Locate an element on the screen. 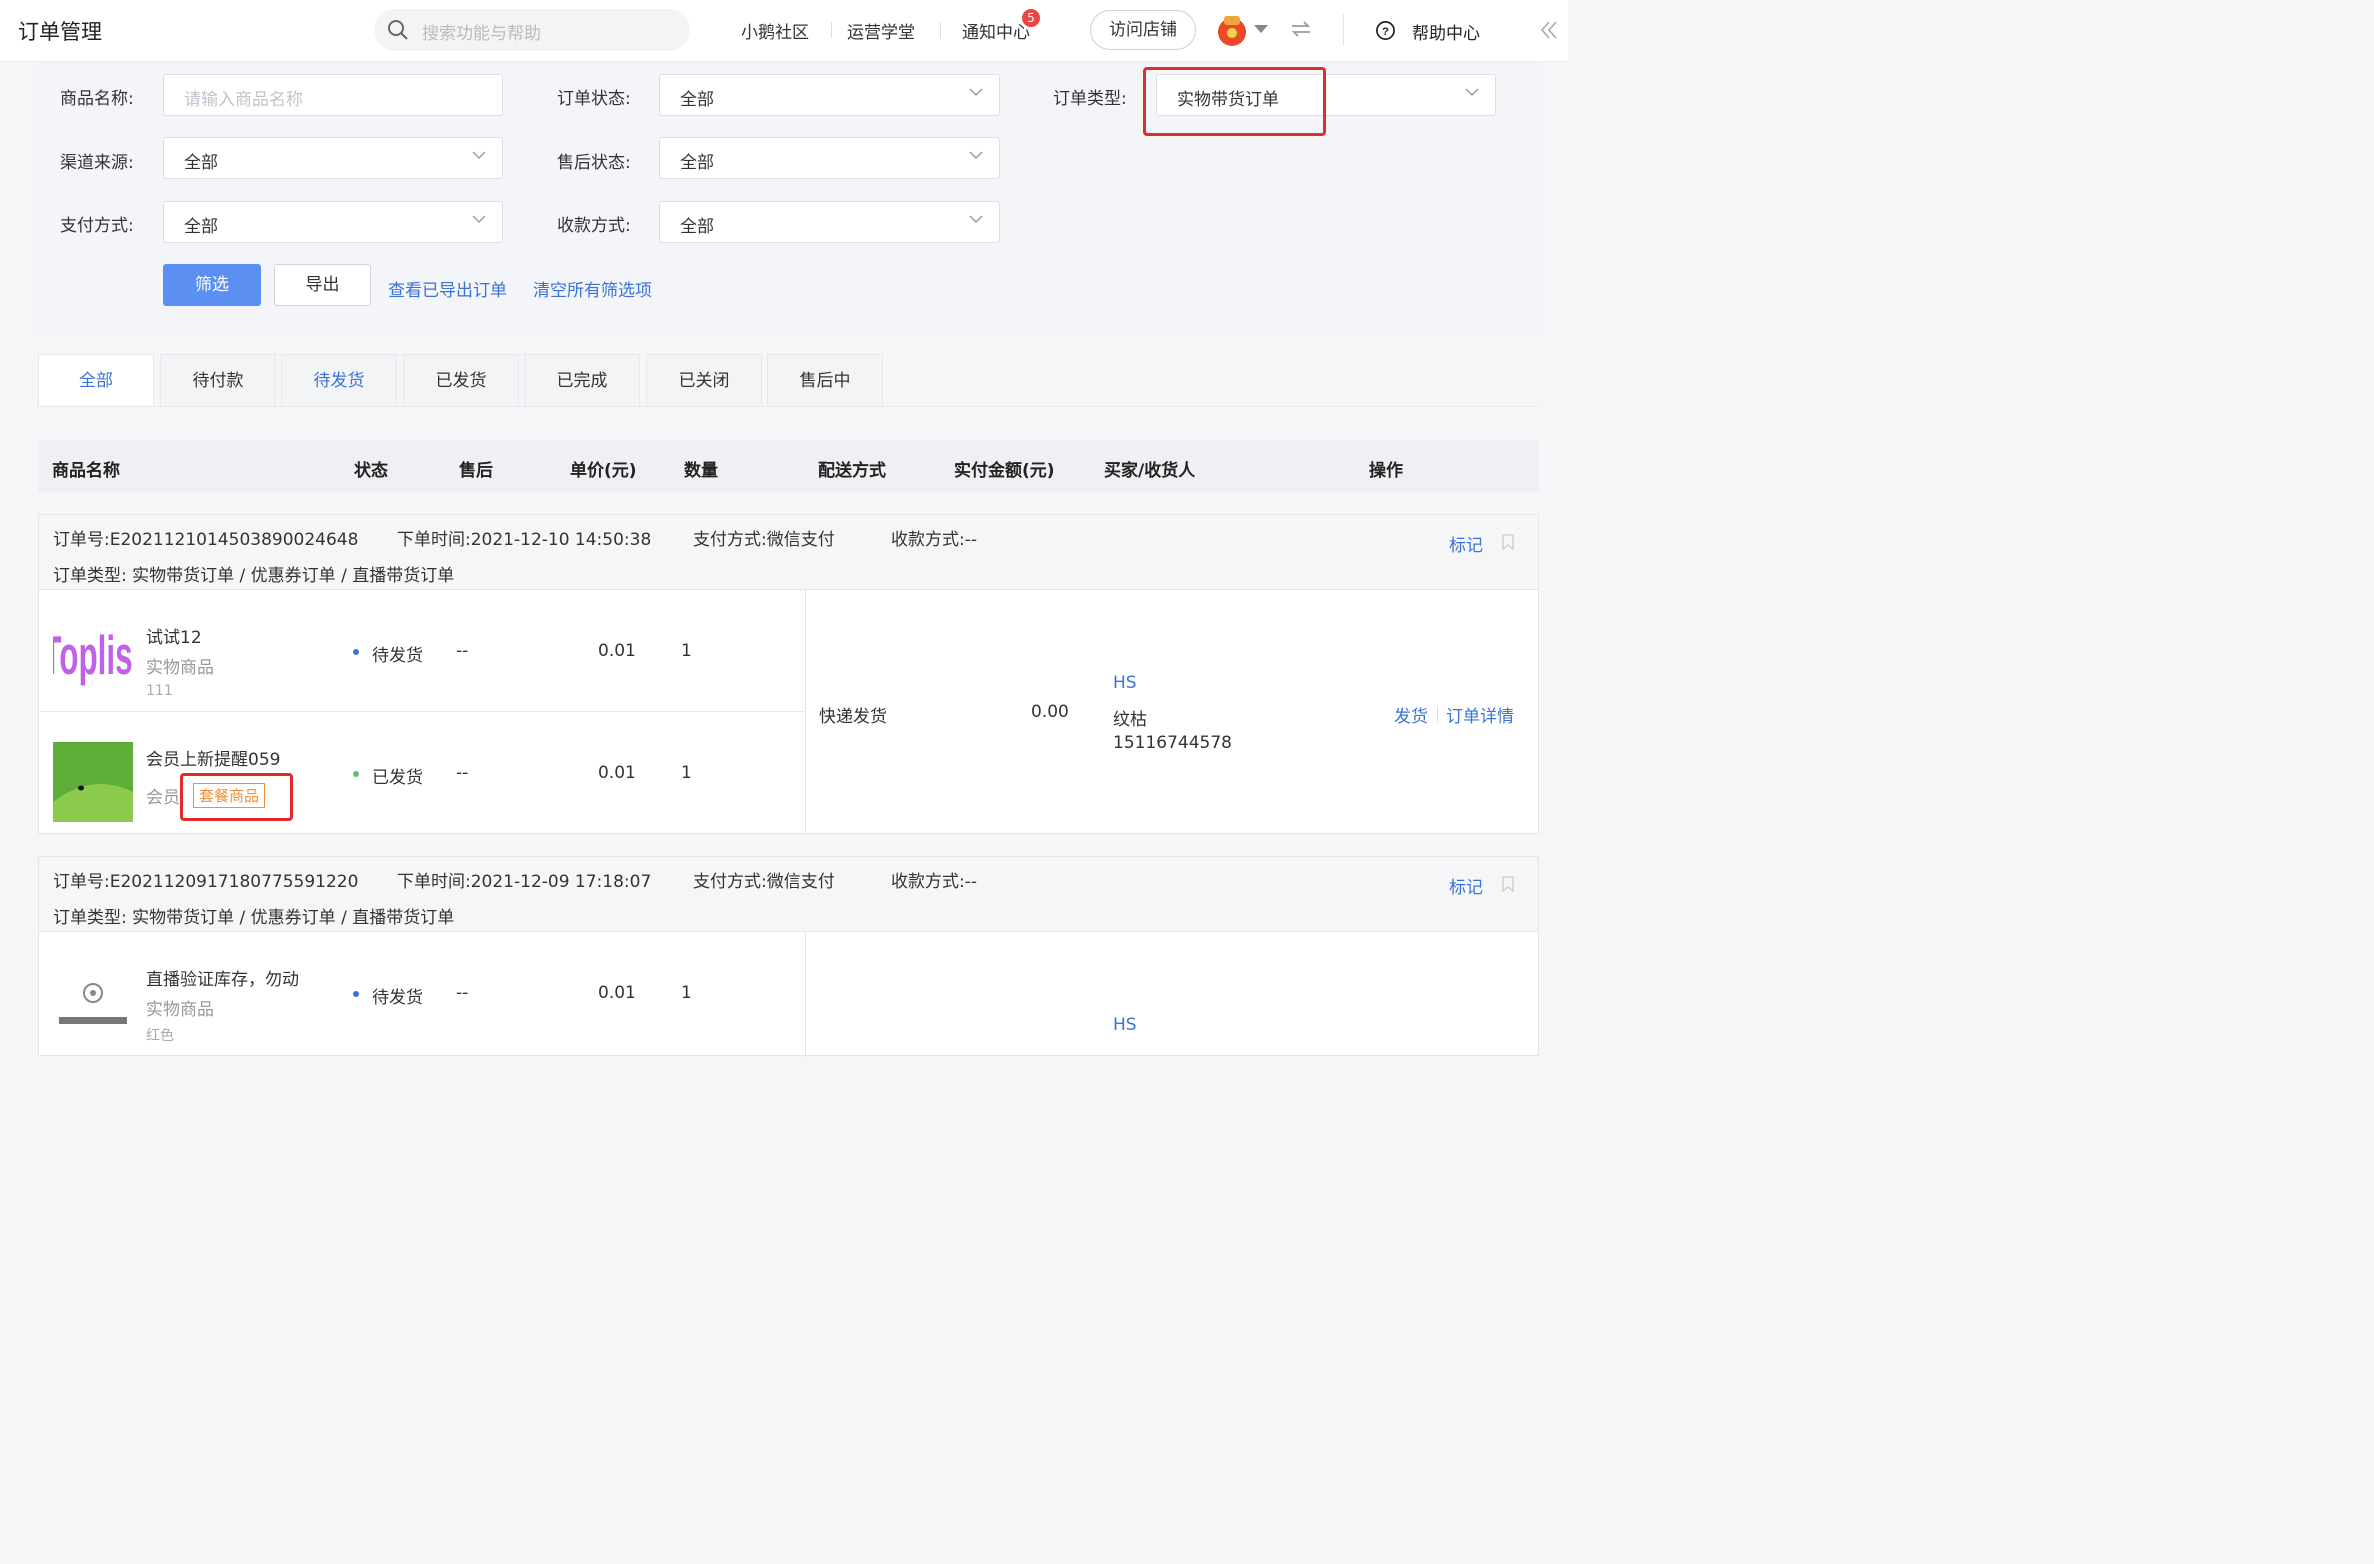 The width and height of the screenshot is (2374, 1564). nav-academy: 运营学堂 is located at coordinates (881, 30).